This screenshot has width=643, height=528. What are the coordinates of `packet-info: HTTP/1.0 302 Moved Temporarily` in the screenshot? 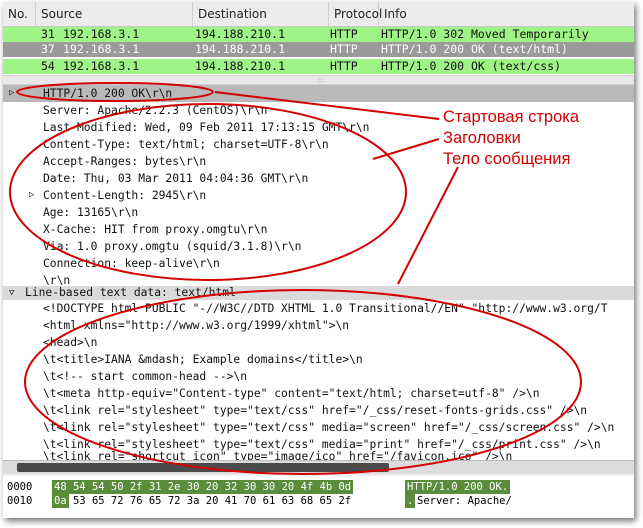 It's located at (485, 34).